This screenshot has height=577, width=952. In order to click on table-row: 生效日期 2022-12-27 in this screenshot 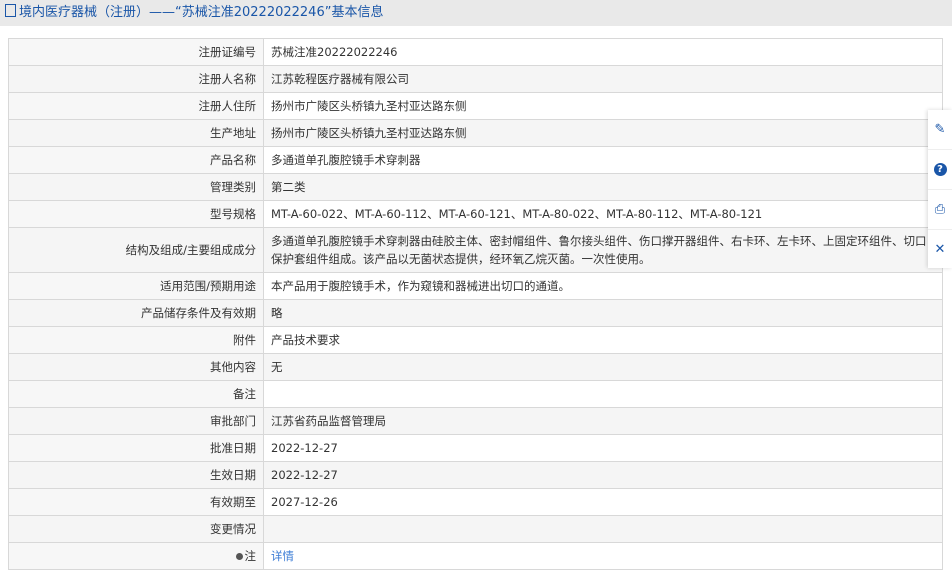, I will do `click(475, 475)`.